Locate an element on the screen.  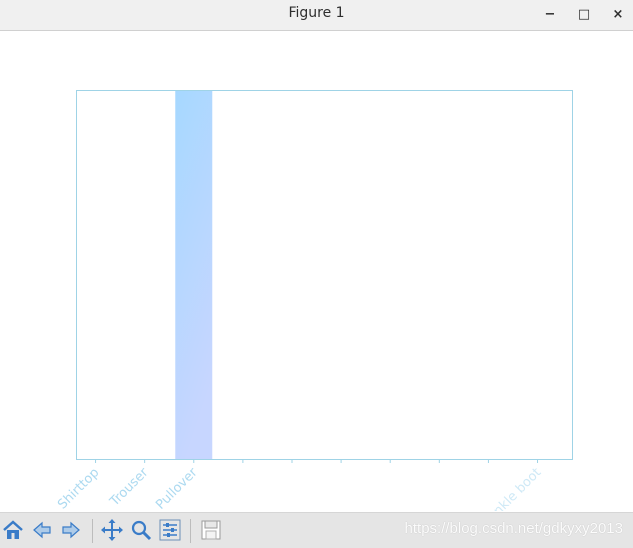
subplots-button is located at coordinates (170, 530).